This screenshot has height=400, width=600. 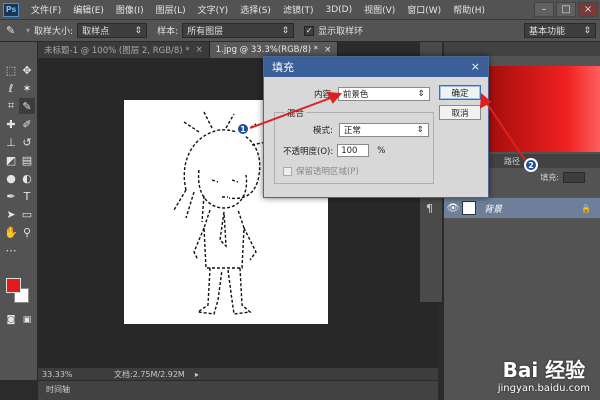 What do you see at coordinates (383, 130) in the screenshot?
I see `mode-select: 正常 ⇕` at bounding box center [383, 130].